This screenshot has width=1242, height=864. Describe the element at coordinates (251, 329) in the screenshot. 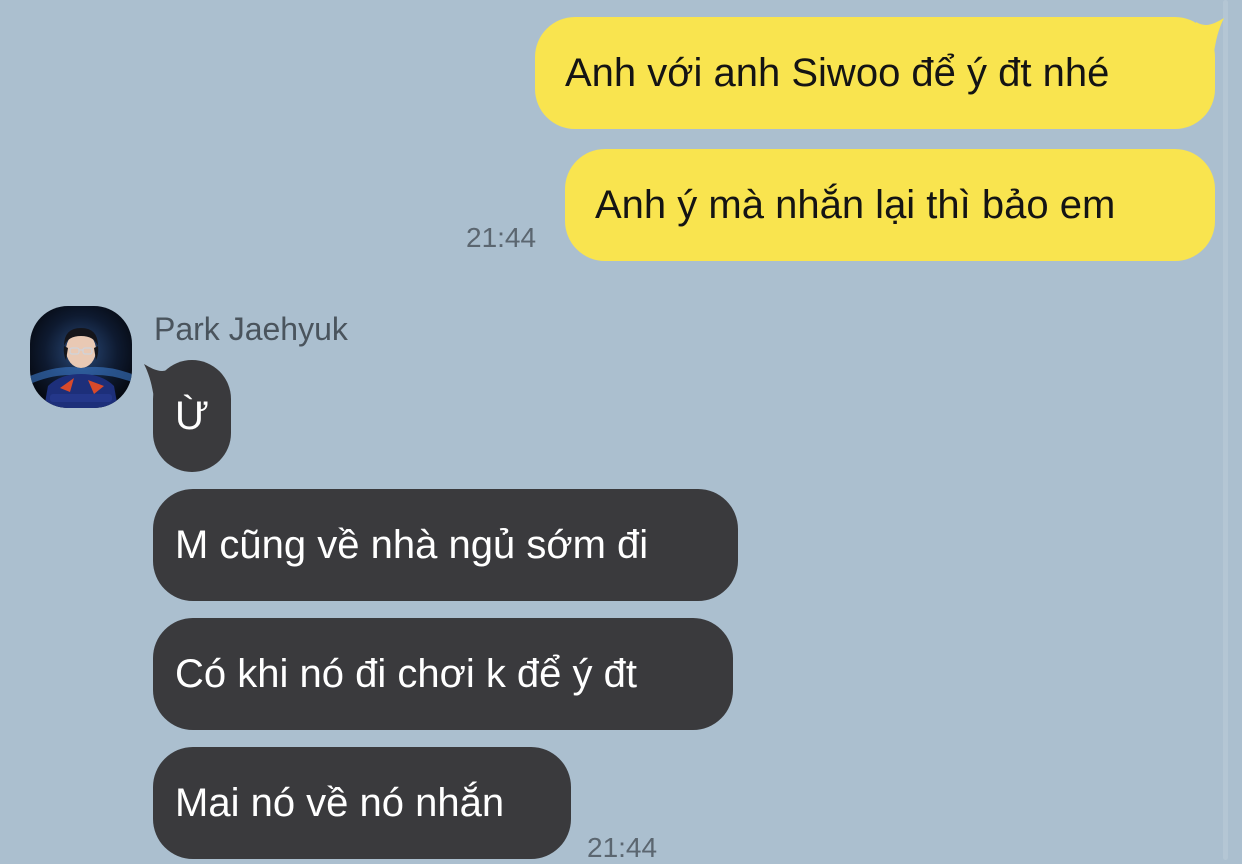

I see `sender-name: Park Jaehyuk` at that location.